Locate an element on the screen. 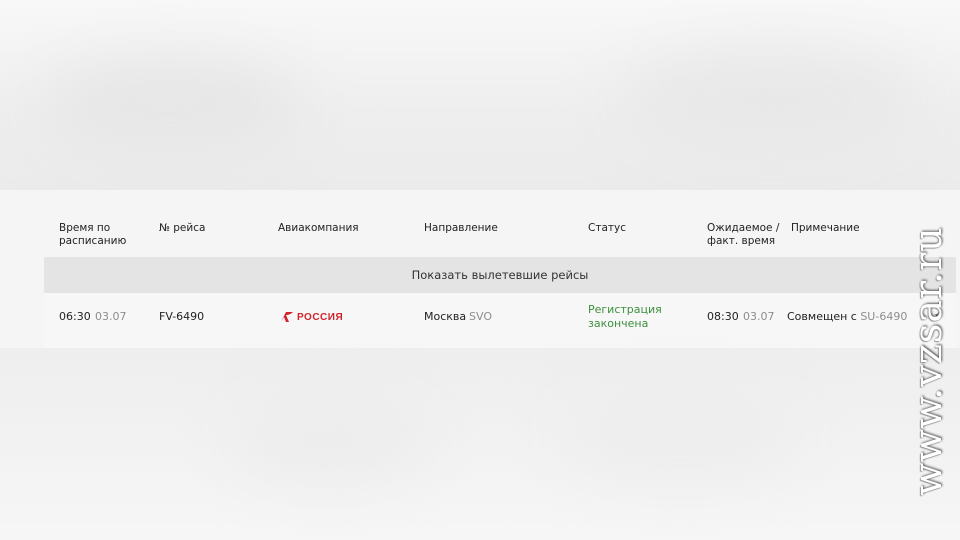  airline-logo: РОССИЯ is located at coordinates (316, 317).